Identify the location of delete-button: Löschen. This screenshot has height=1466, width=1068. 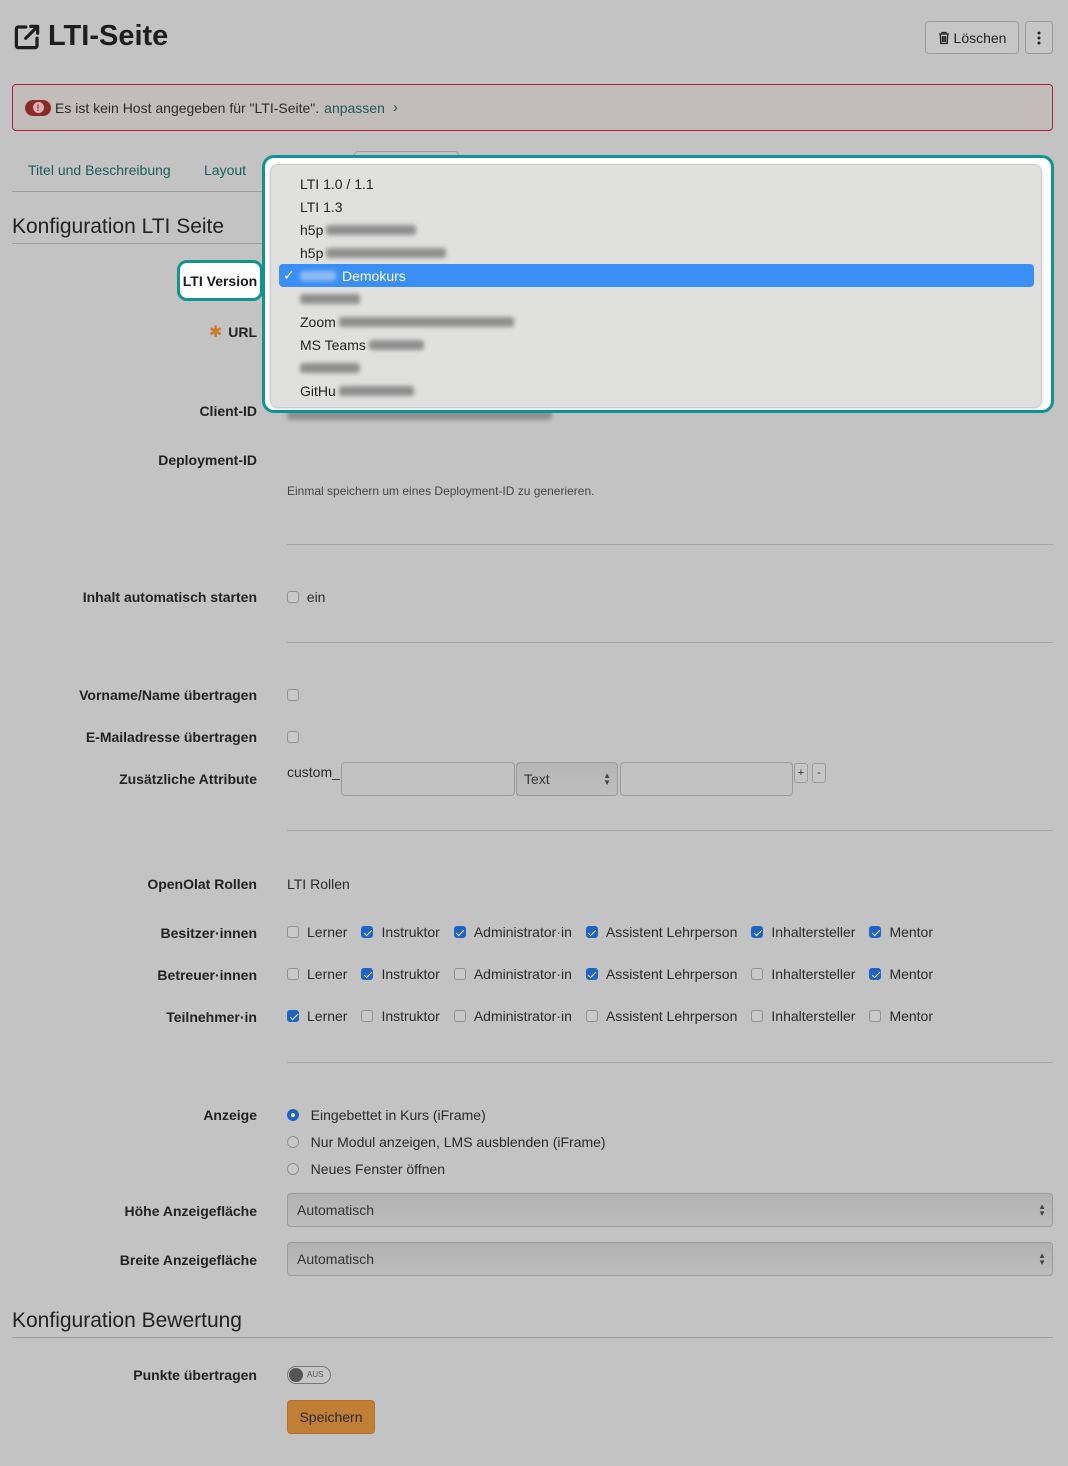
(972, 37).